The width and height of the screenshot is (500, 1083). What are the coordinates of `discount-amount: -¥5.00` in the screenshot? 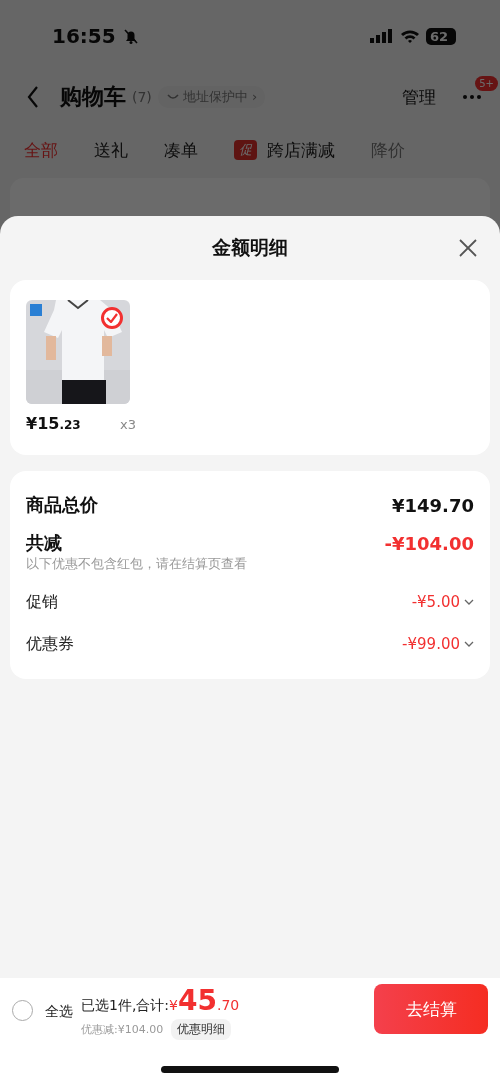 It's located at (435, 602).